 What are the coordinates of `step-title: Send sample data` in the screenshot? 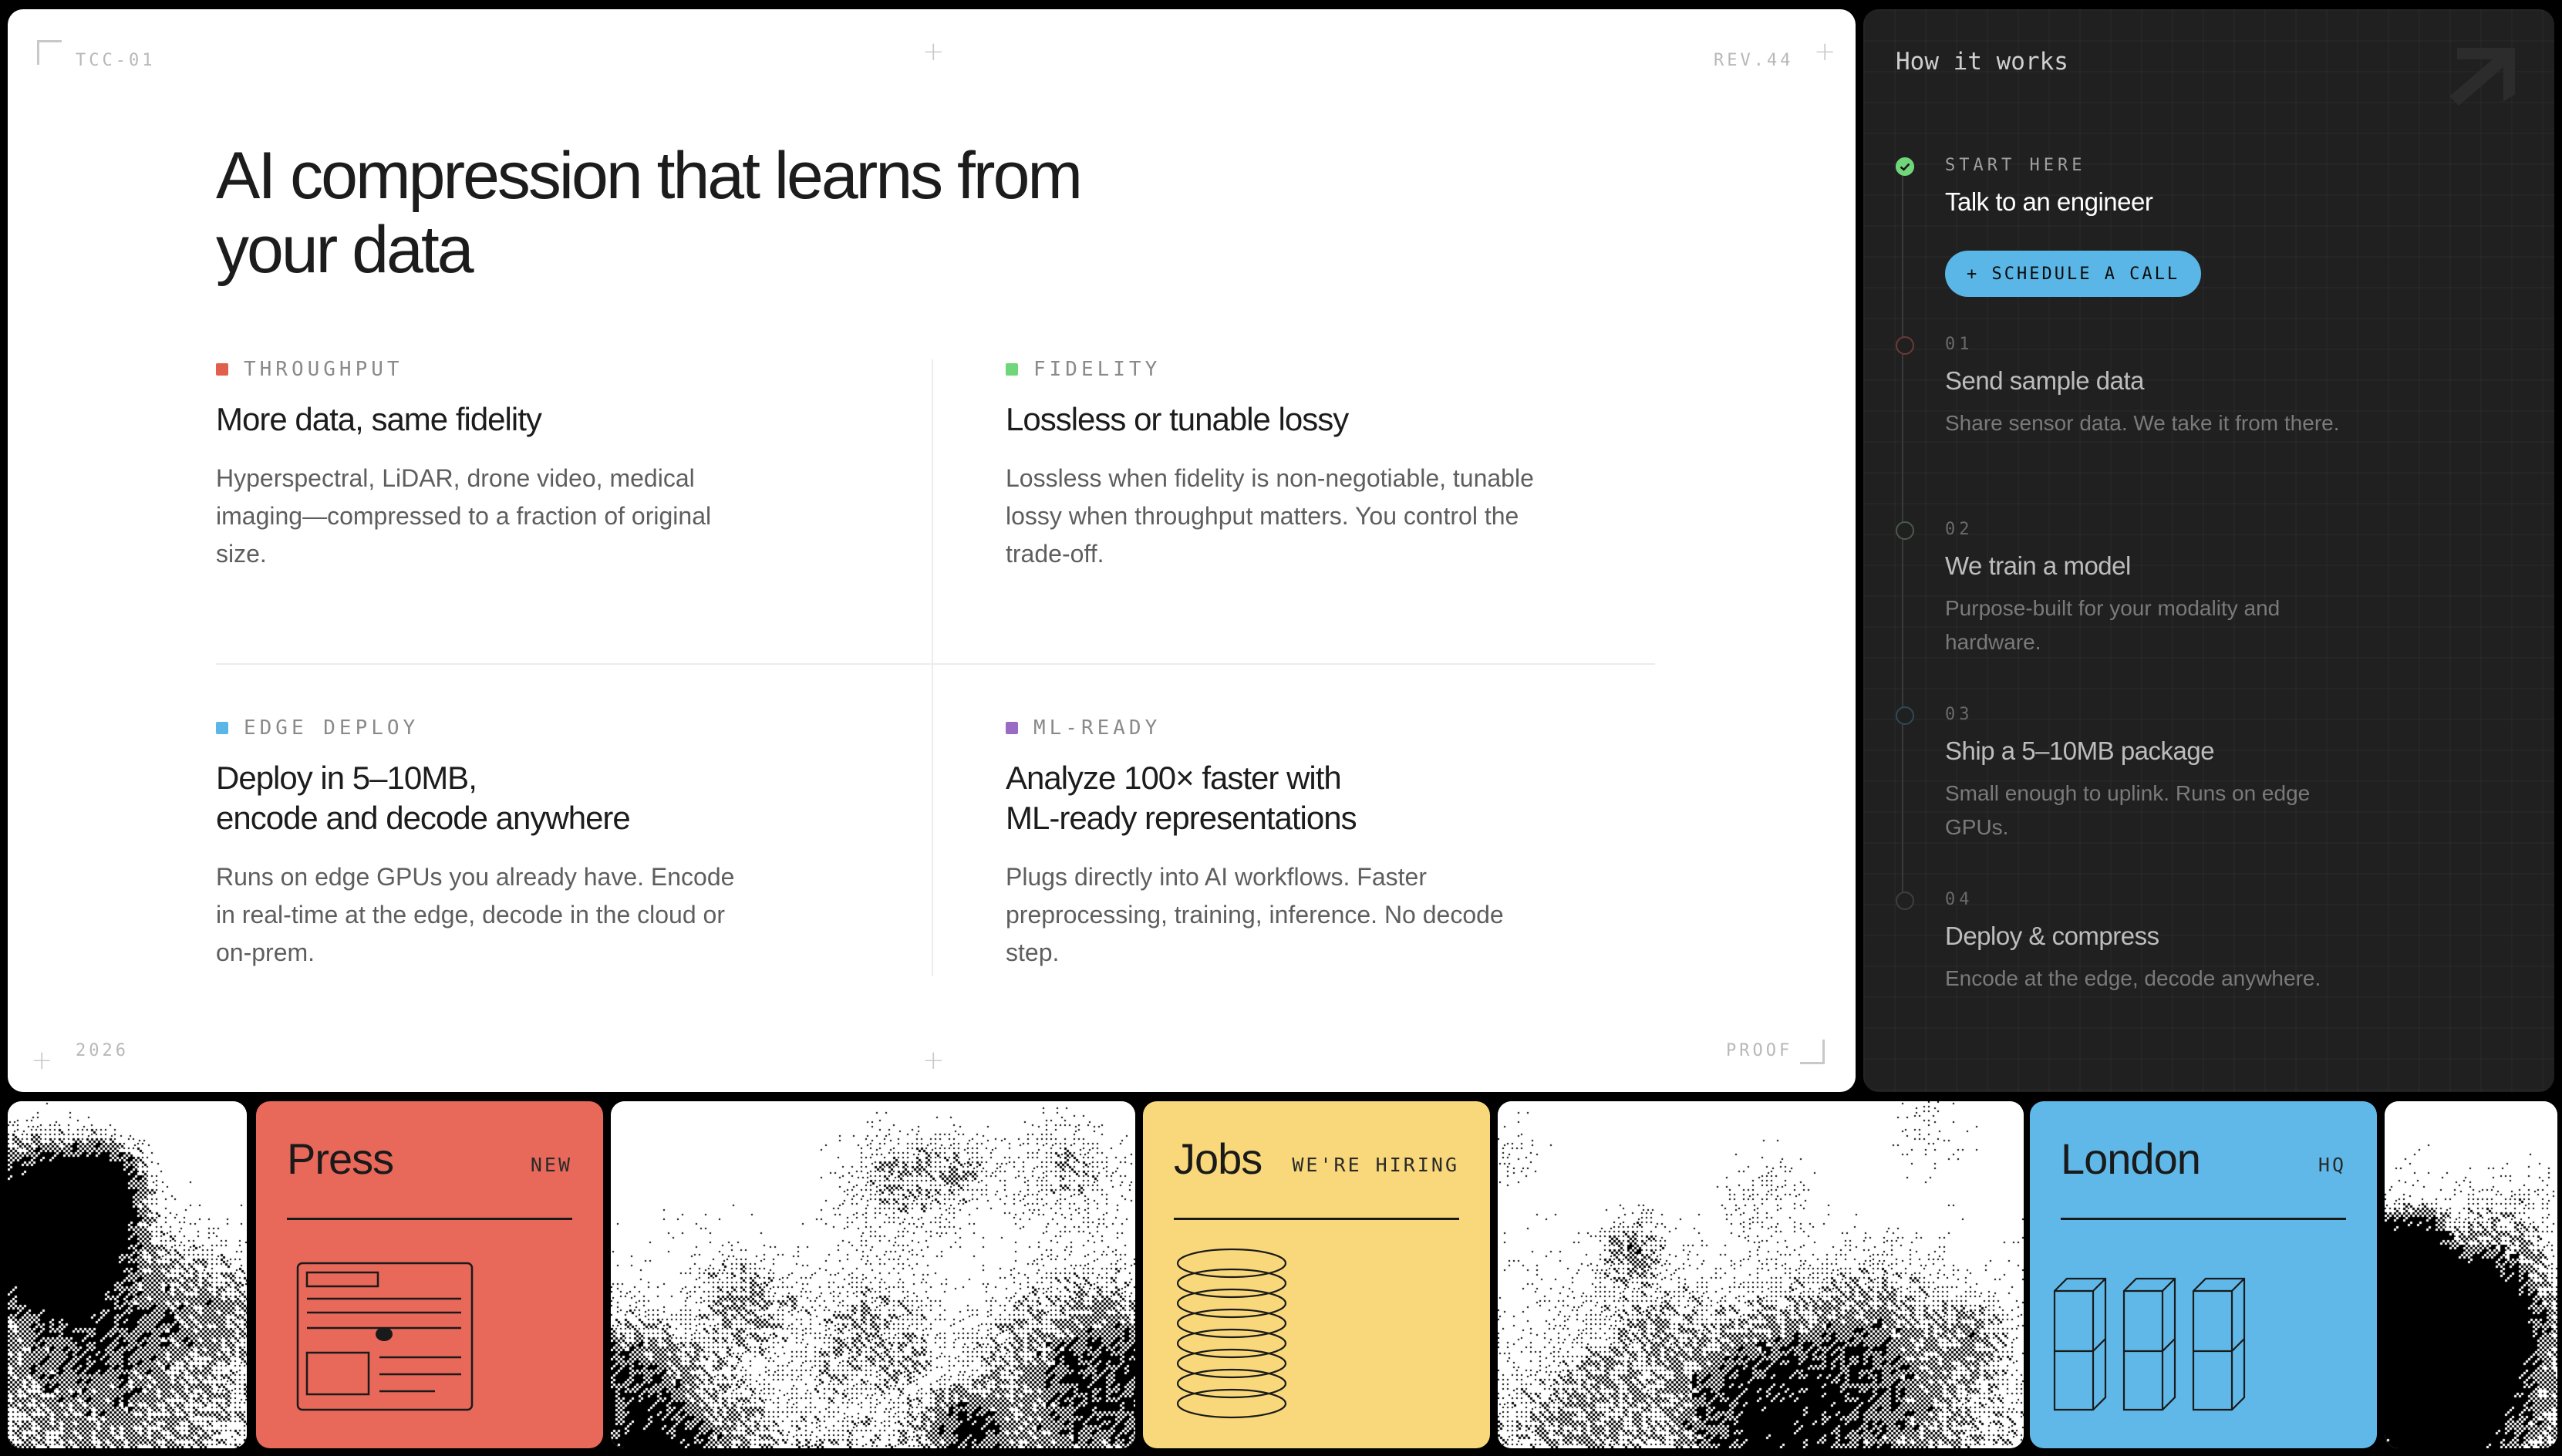 It's located at (2045, 381).